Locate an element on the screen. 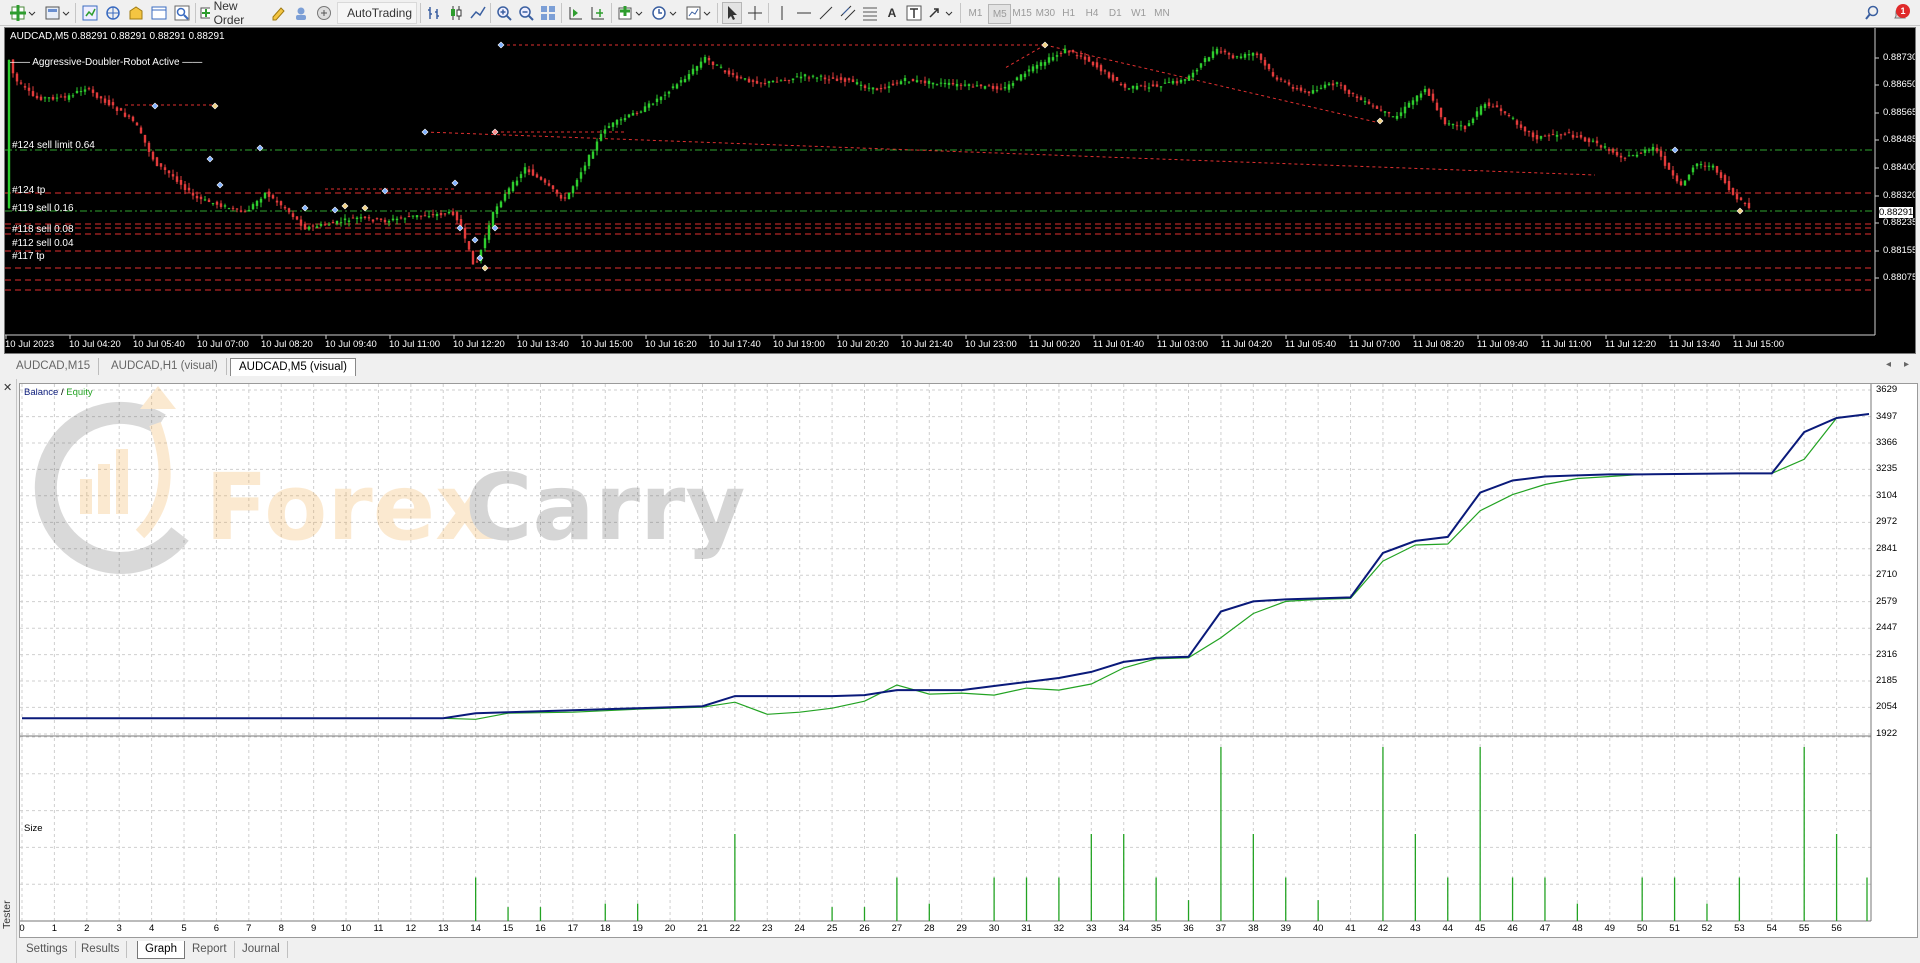 The width and height of the screenshot is (1920, 963). tab-scroll-left-icon: ◂ is located at coordinates (1888, 364).